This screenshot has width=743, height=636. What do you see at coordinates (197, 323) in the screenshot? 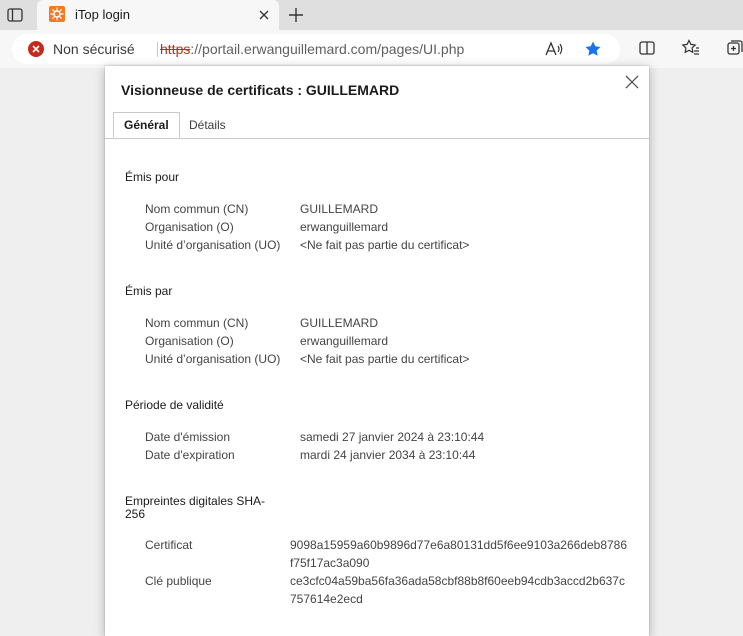
I see `issued-by-cn-label: Nom commun (CN)` at bounding box center [197, 323].